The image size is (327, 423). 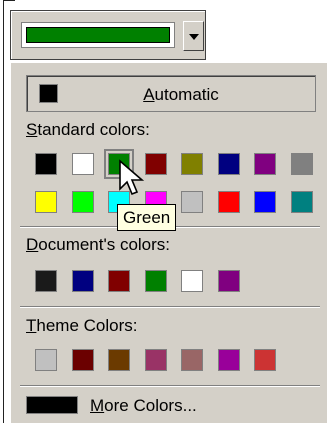 I want to click on automatic-color-button: Automatic, so click(x=171, y=93).